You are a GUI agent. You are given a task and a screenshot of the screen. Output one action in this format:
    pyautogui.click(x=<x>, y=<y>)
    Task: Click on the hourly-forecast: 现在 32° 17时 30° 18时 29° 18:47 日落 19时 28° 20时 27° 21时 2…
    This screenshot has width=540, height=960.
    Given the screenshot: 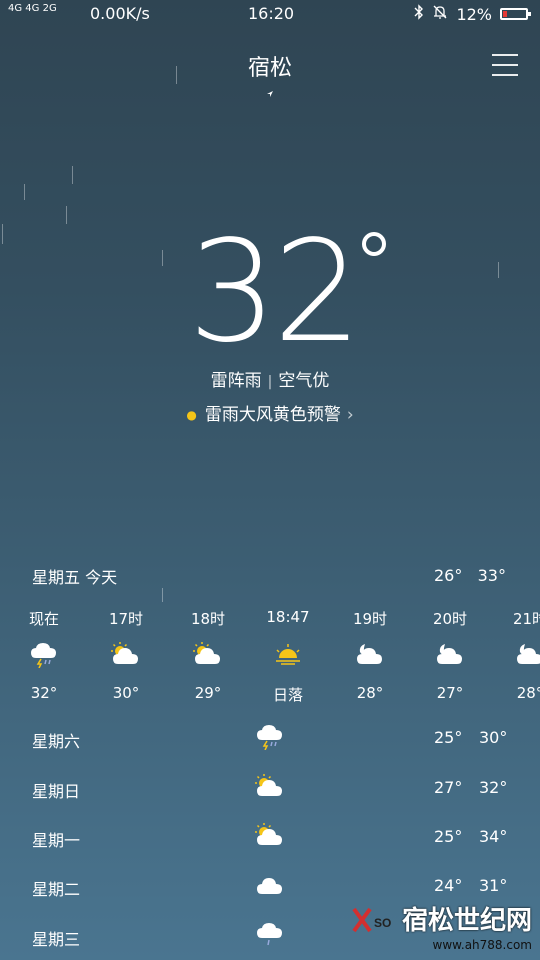 What is the action you would take?
    pyautogui.click(x=270, y=658)
    